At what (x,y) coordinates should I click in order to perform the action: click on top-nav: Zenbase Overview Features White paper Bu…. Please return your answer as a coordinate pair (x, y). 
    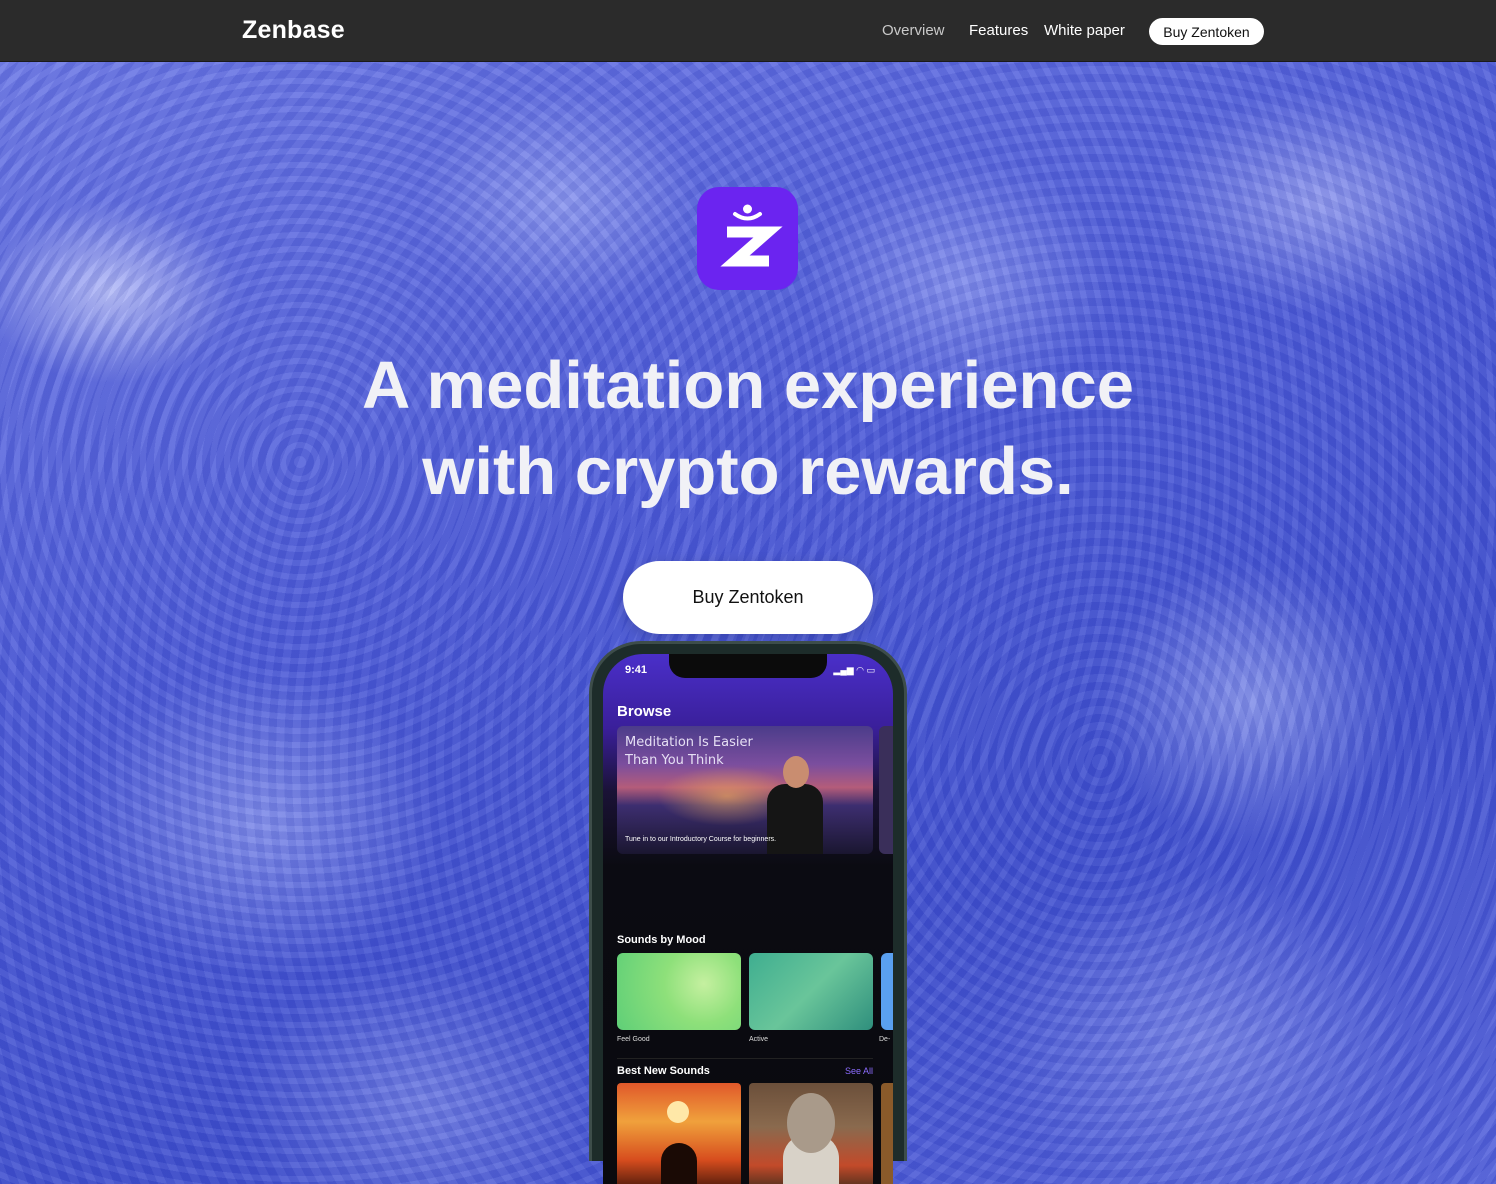
    Looking at the image, I should click on (748, 31).